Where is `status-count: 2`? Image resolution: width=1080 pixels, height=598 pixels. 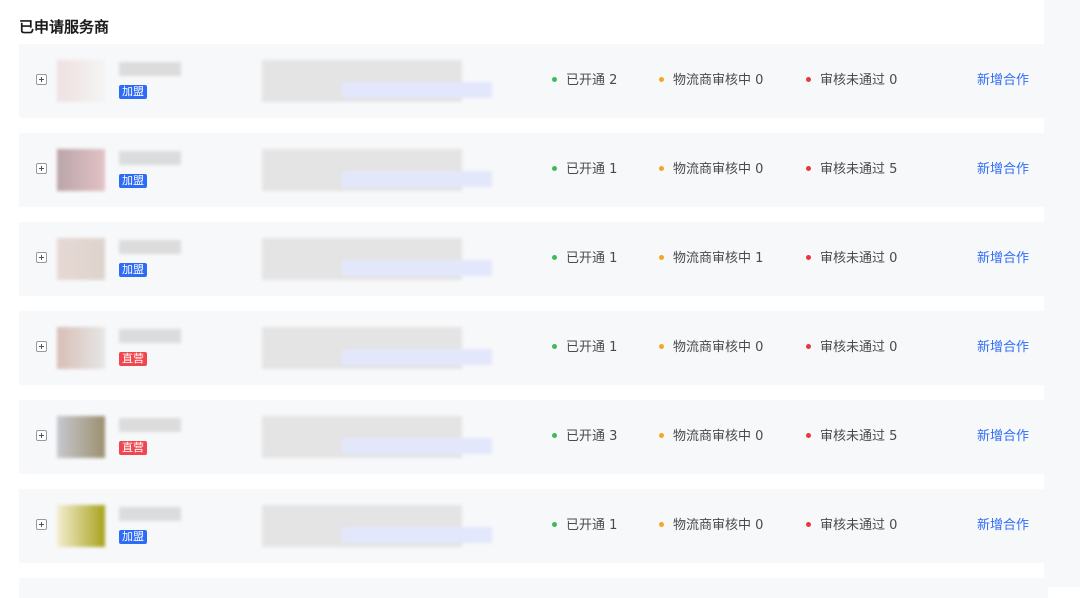
status-count: 2 is located at coordinates (613, 80).